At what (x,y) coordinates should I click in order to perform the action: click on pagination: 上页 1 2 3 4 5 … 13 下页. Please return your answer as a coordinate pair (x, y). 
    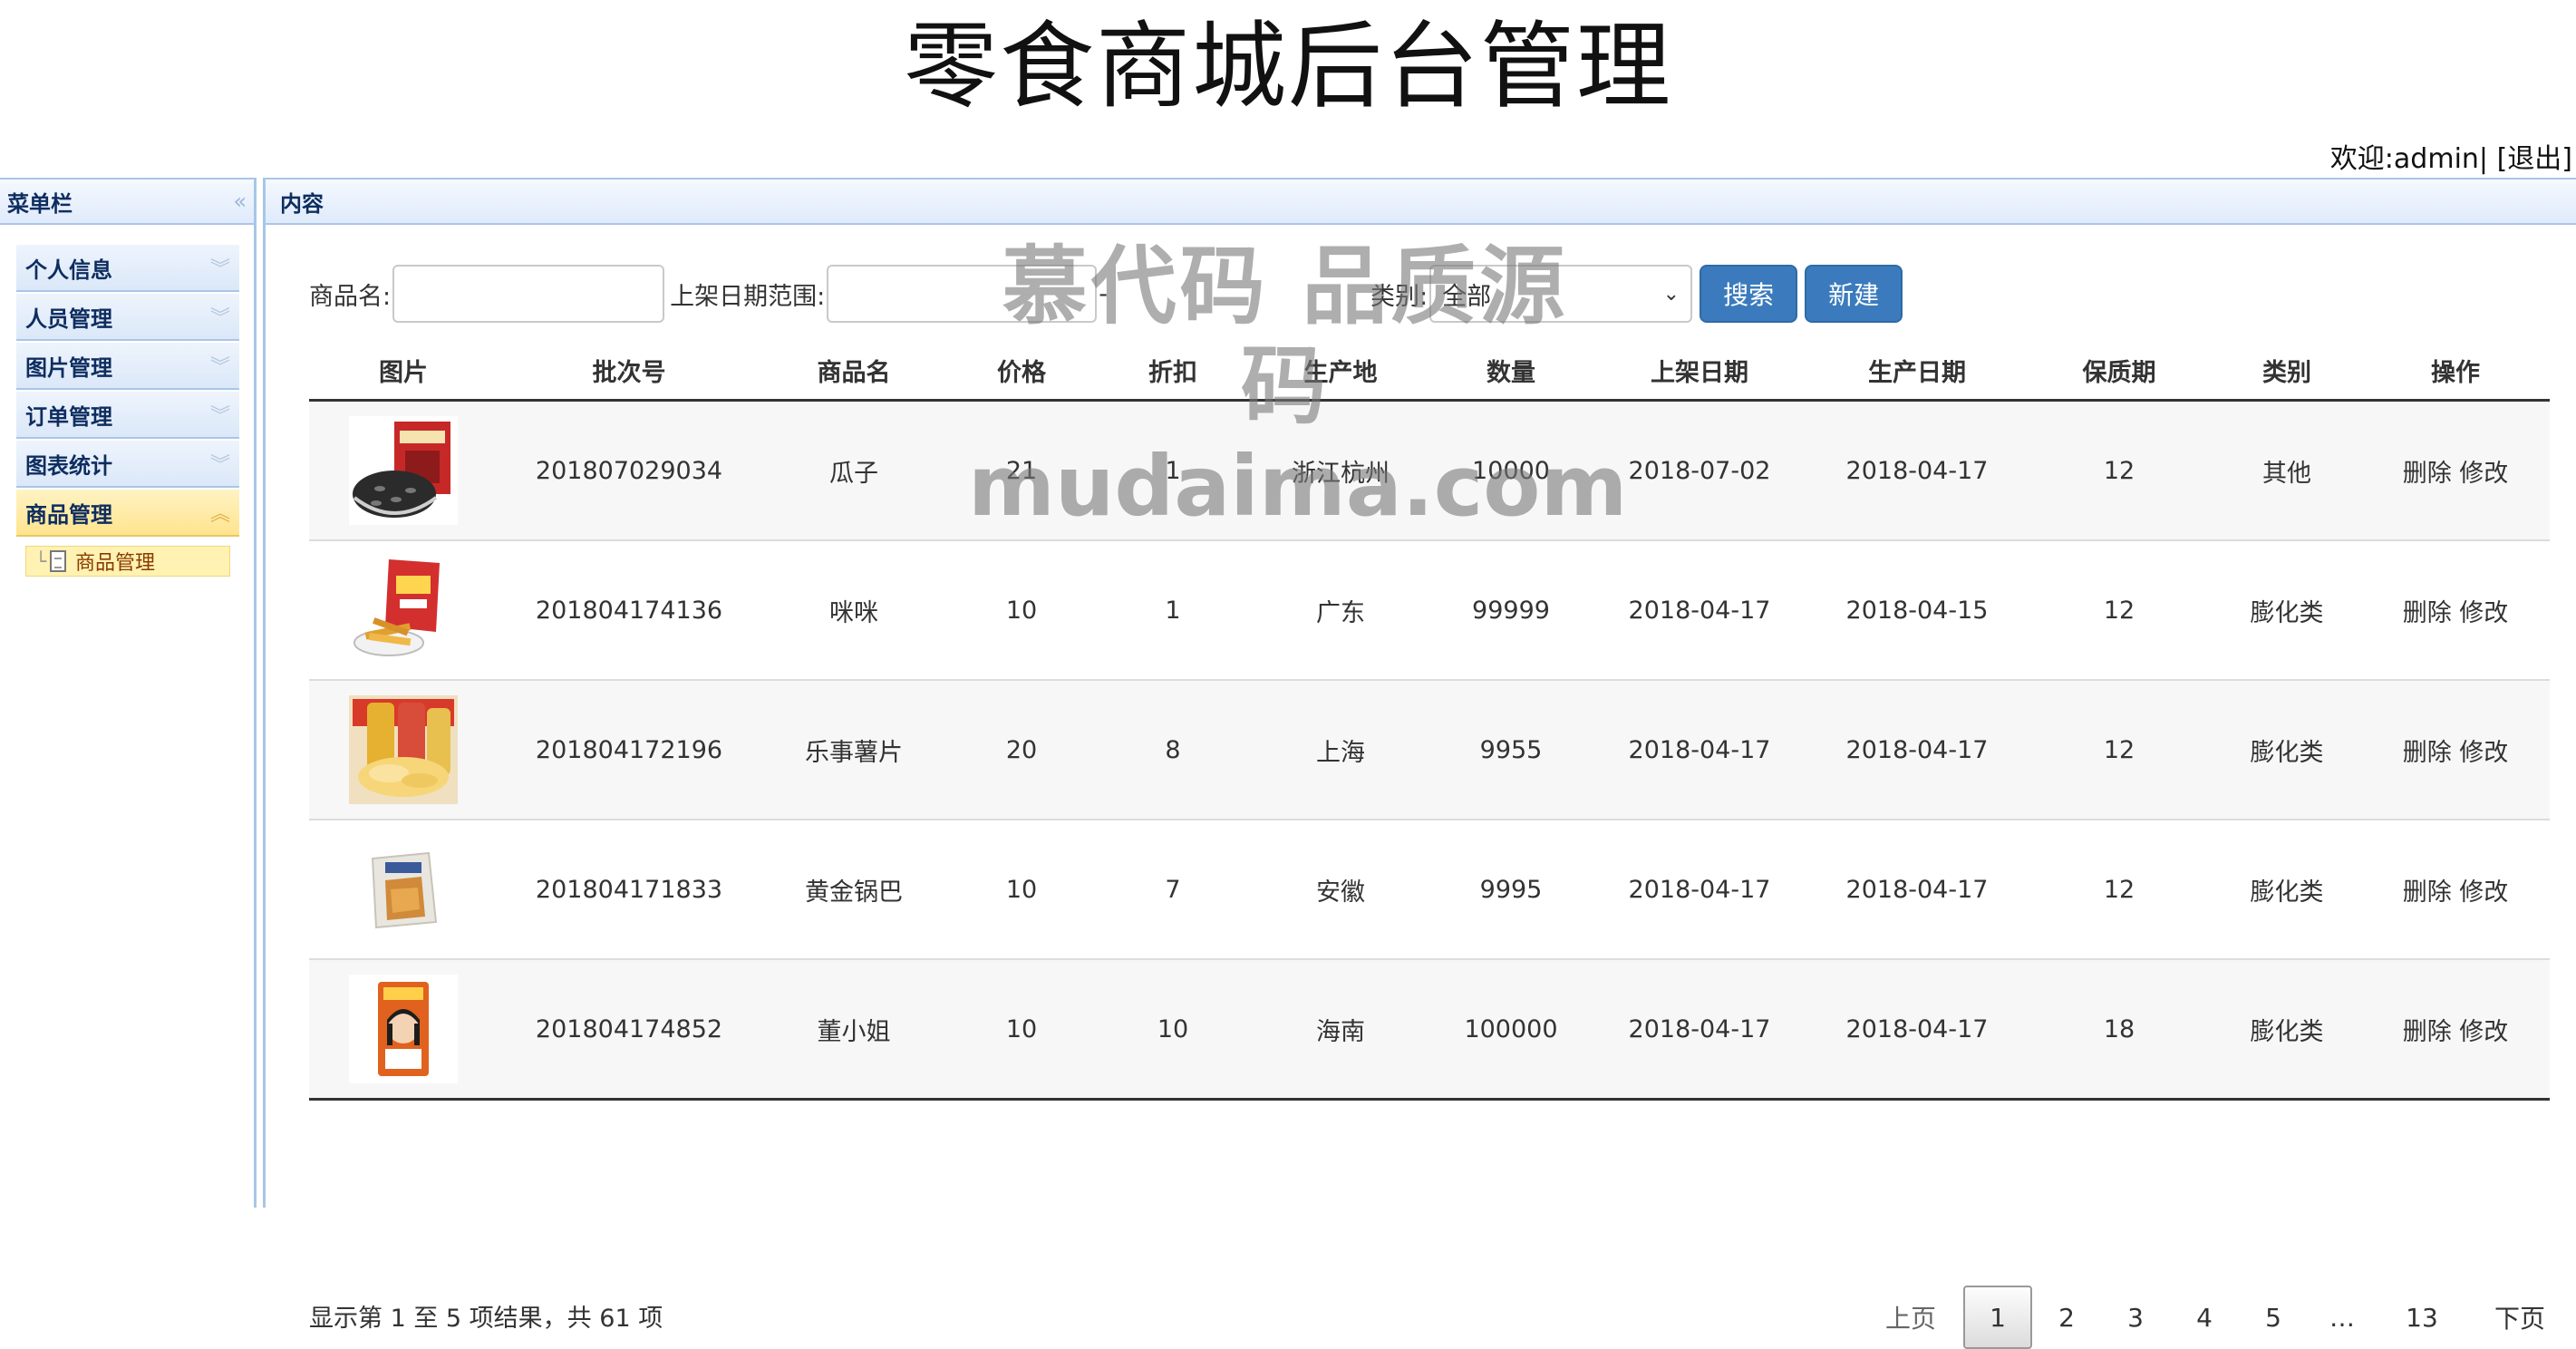
    Looking at the image, I should click on (2215, 1317).